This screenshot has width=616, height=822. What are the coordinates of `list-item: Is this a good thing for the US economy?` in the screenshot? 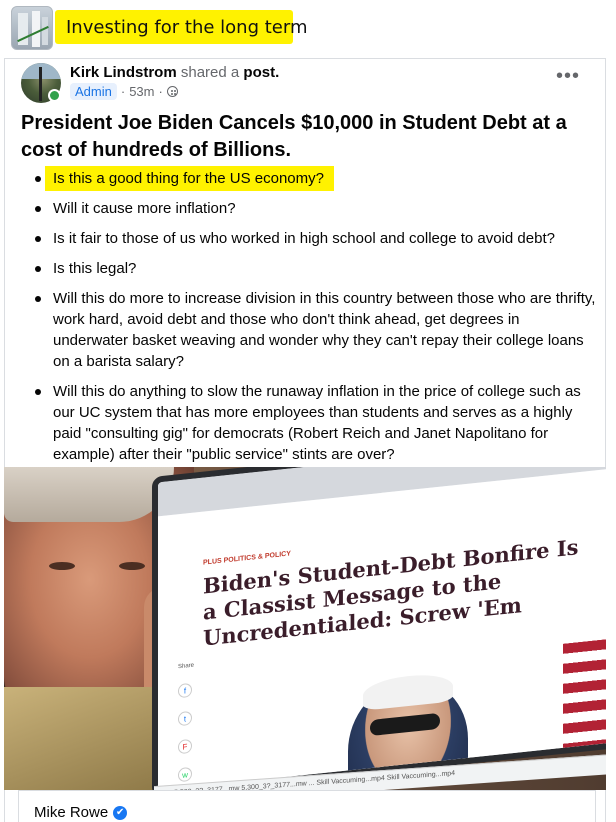 It's located at (308, 178).